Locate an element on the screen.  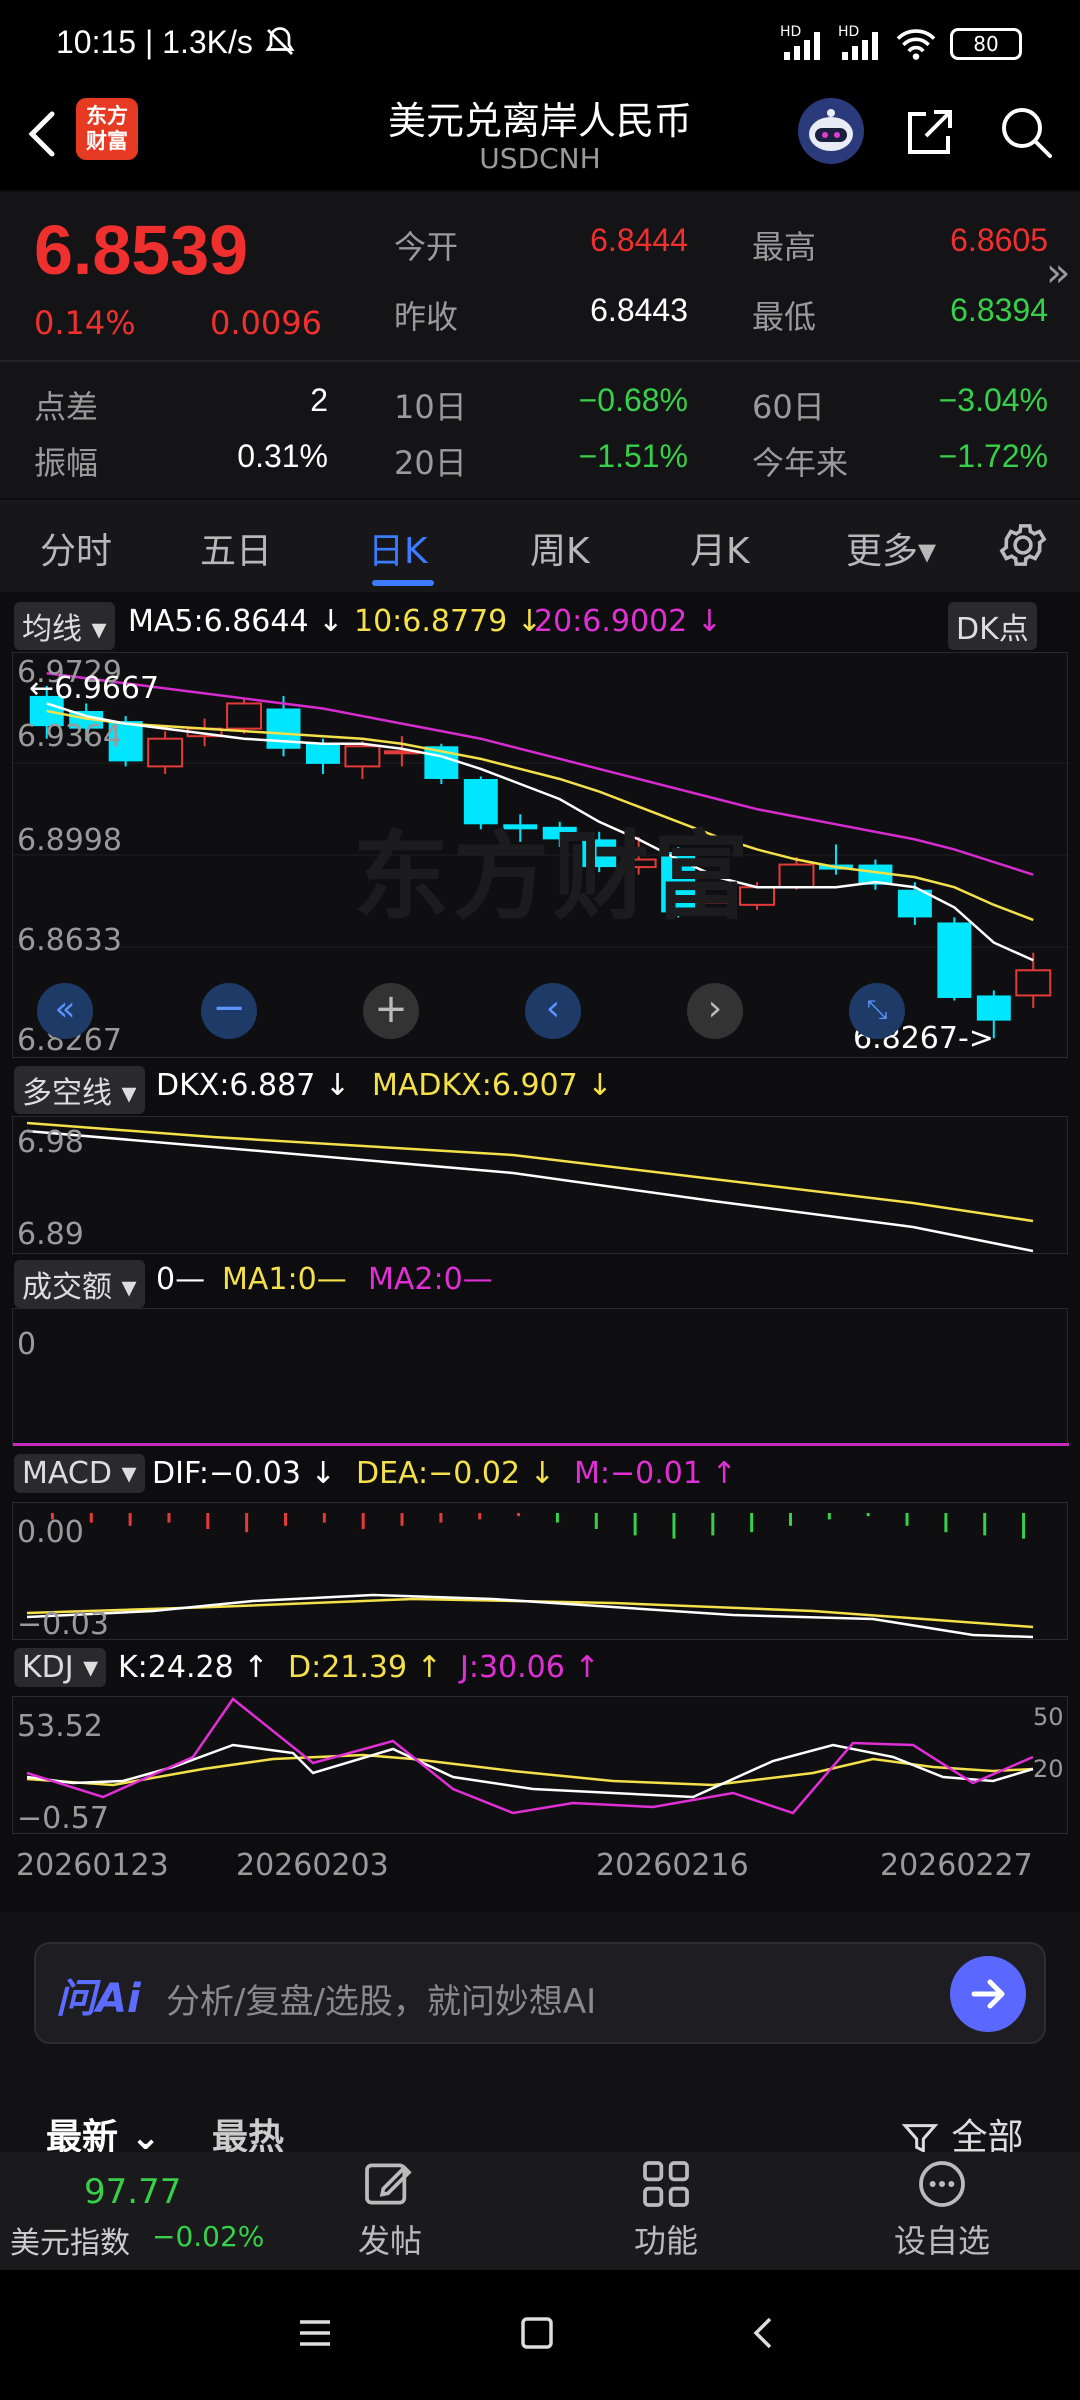
fullscreen-icon: ⤡ is located at coordinates (877, 1011).